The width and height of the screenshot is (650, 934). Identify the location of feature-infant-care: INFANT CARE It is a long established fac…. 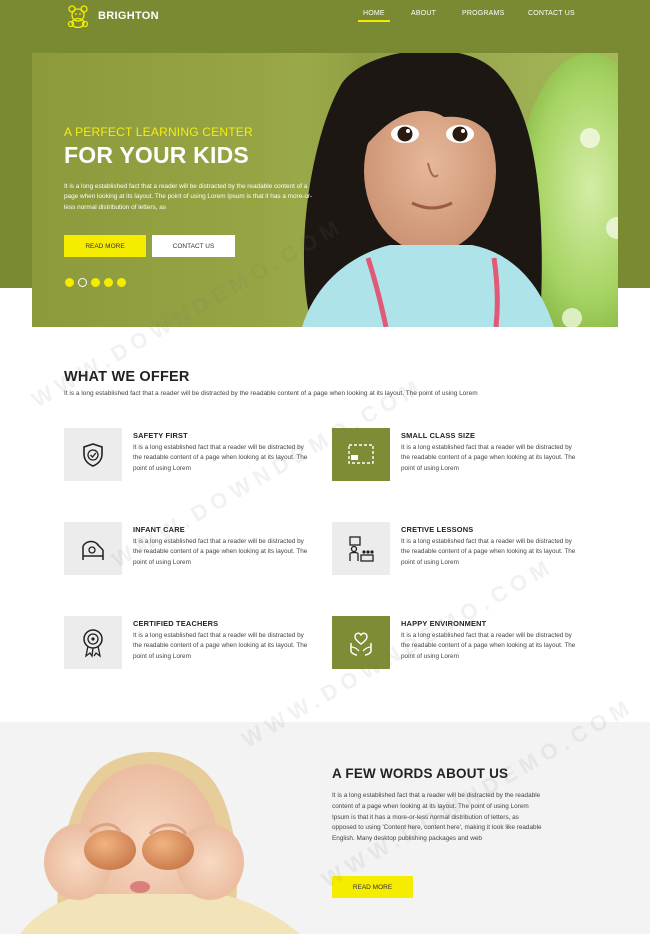
(199, 552).